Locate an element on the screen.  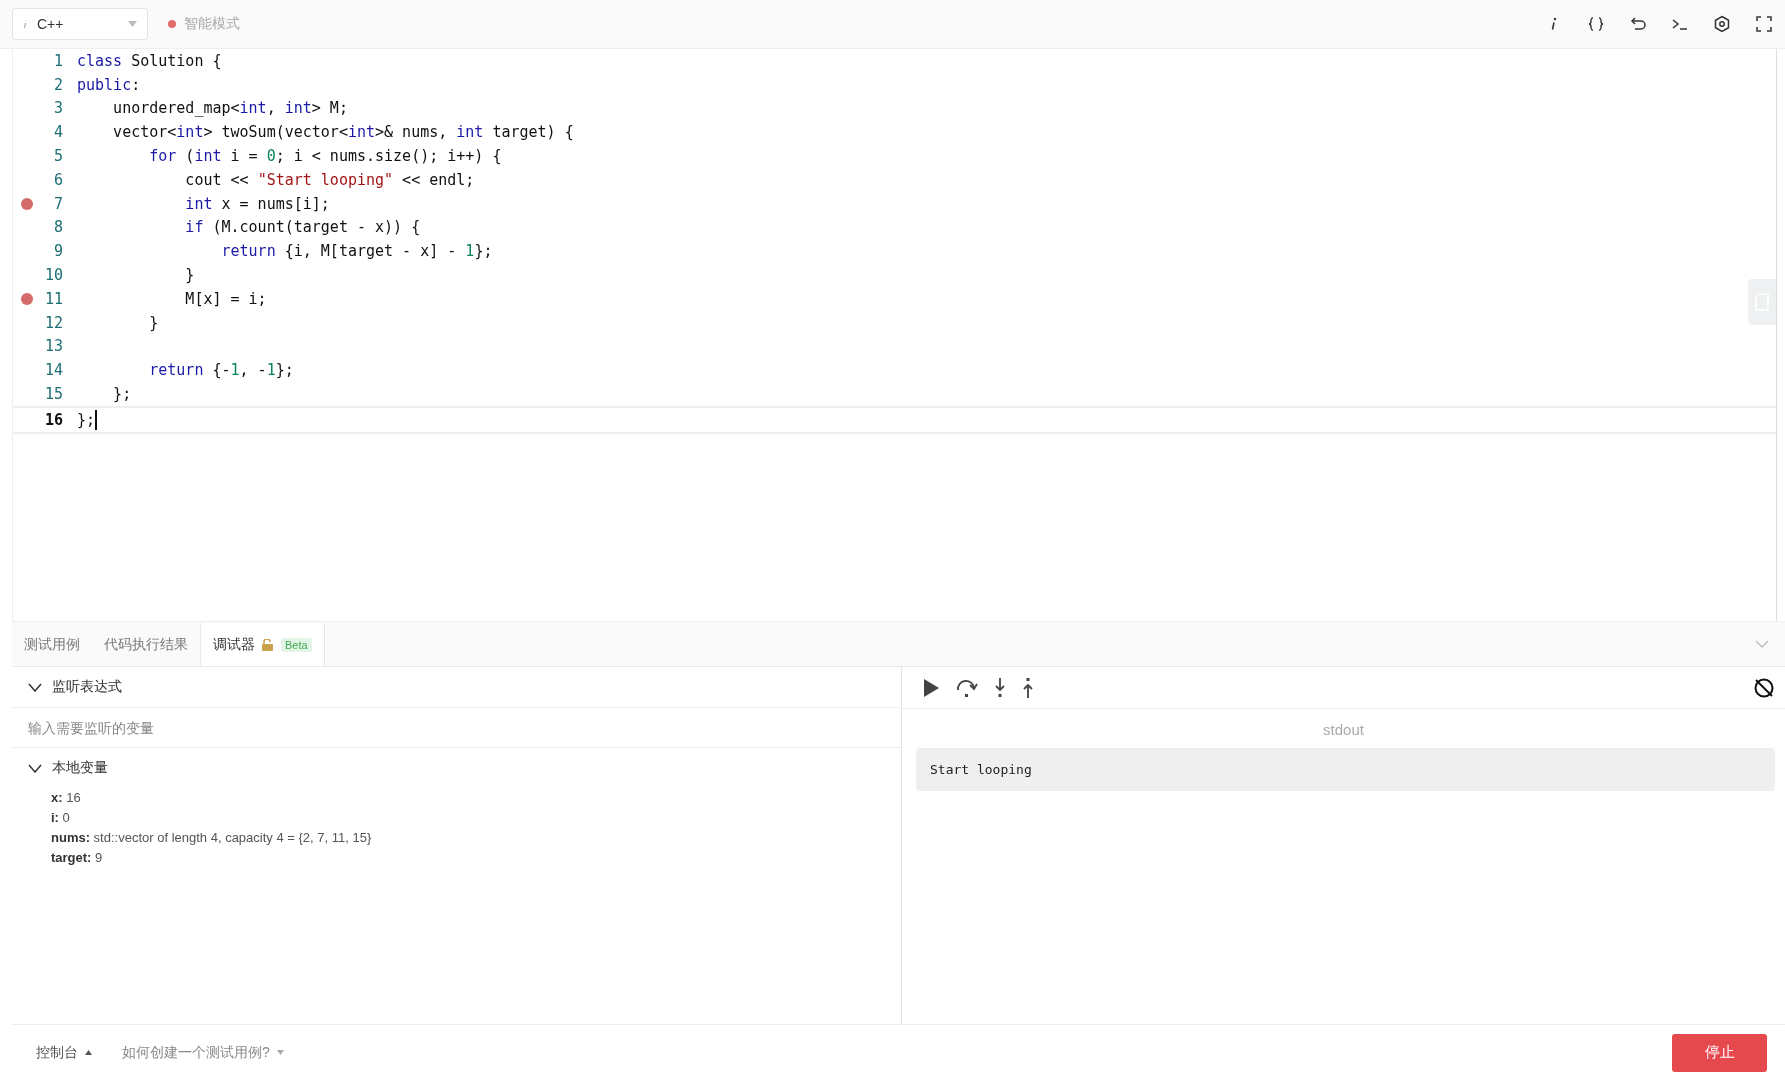
stop-button: 停止 is located at coordinates (1719, 1052).